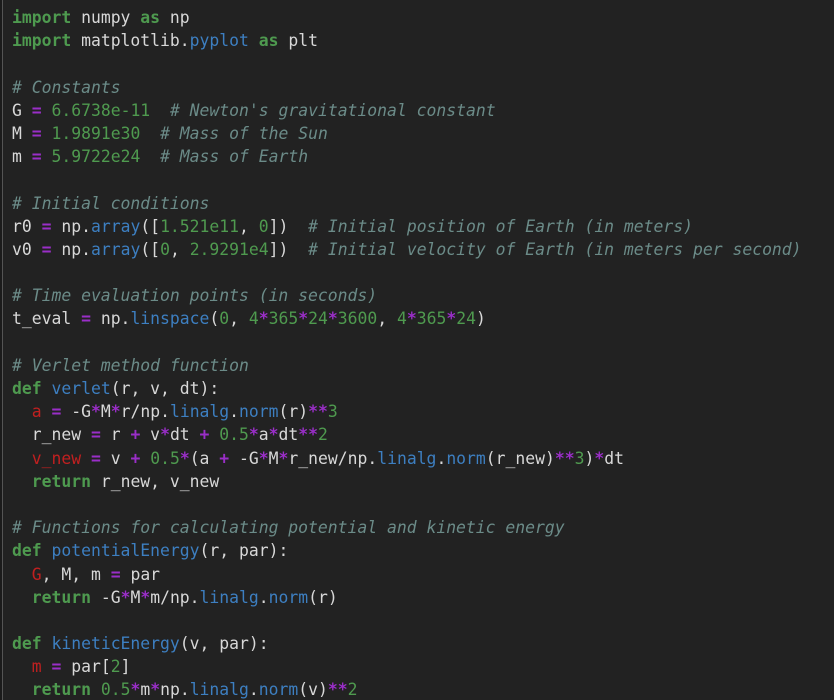 This screenshot has width=834, height=700. What do you see at coordinates (170, 319) in the screenshot?
I see `code-token: linspace` at bounding box center [170, 319].